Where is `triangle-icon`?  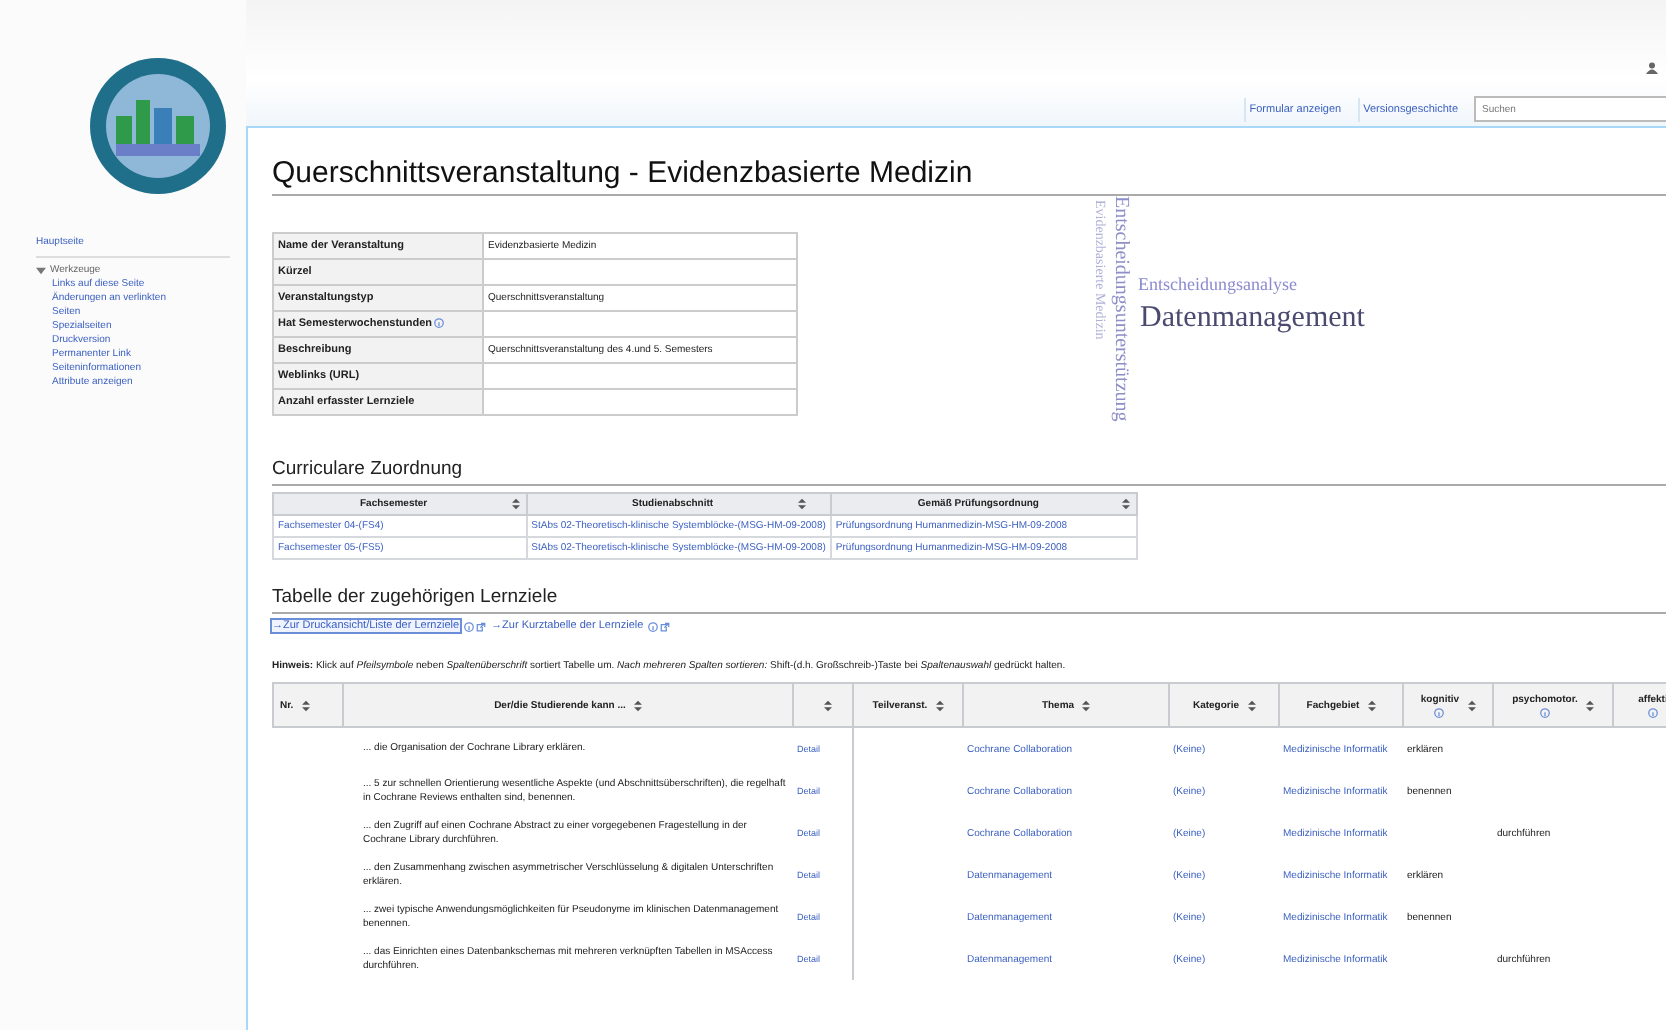 triangle-icon is located at coordinates (41, 270).